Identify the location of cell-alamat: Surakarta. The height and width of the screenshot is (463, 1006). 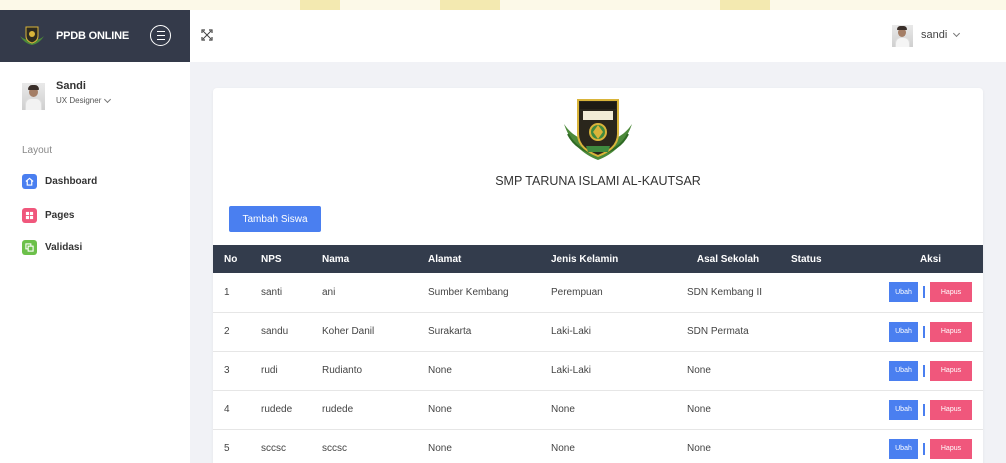
(478, 332).